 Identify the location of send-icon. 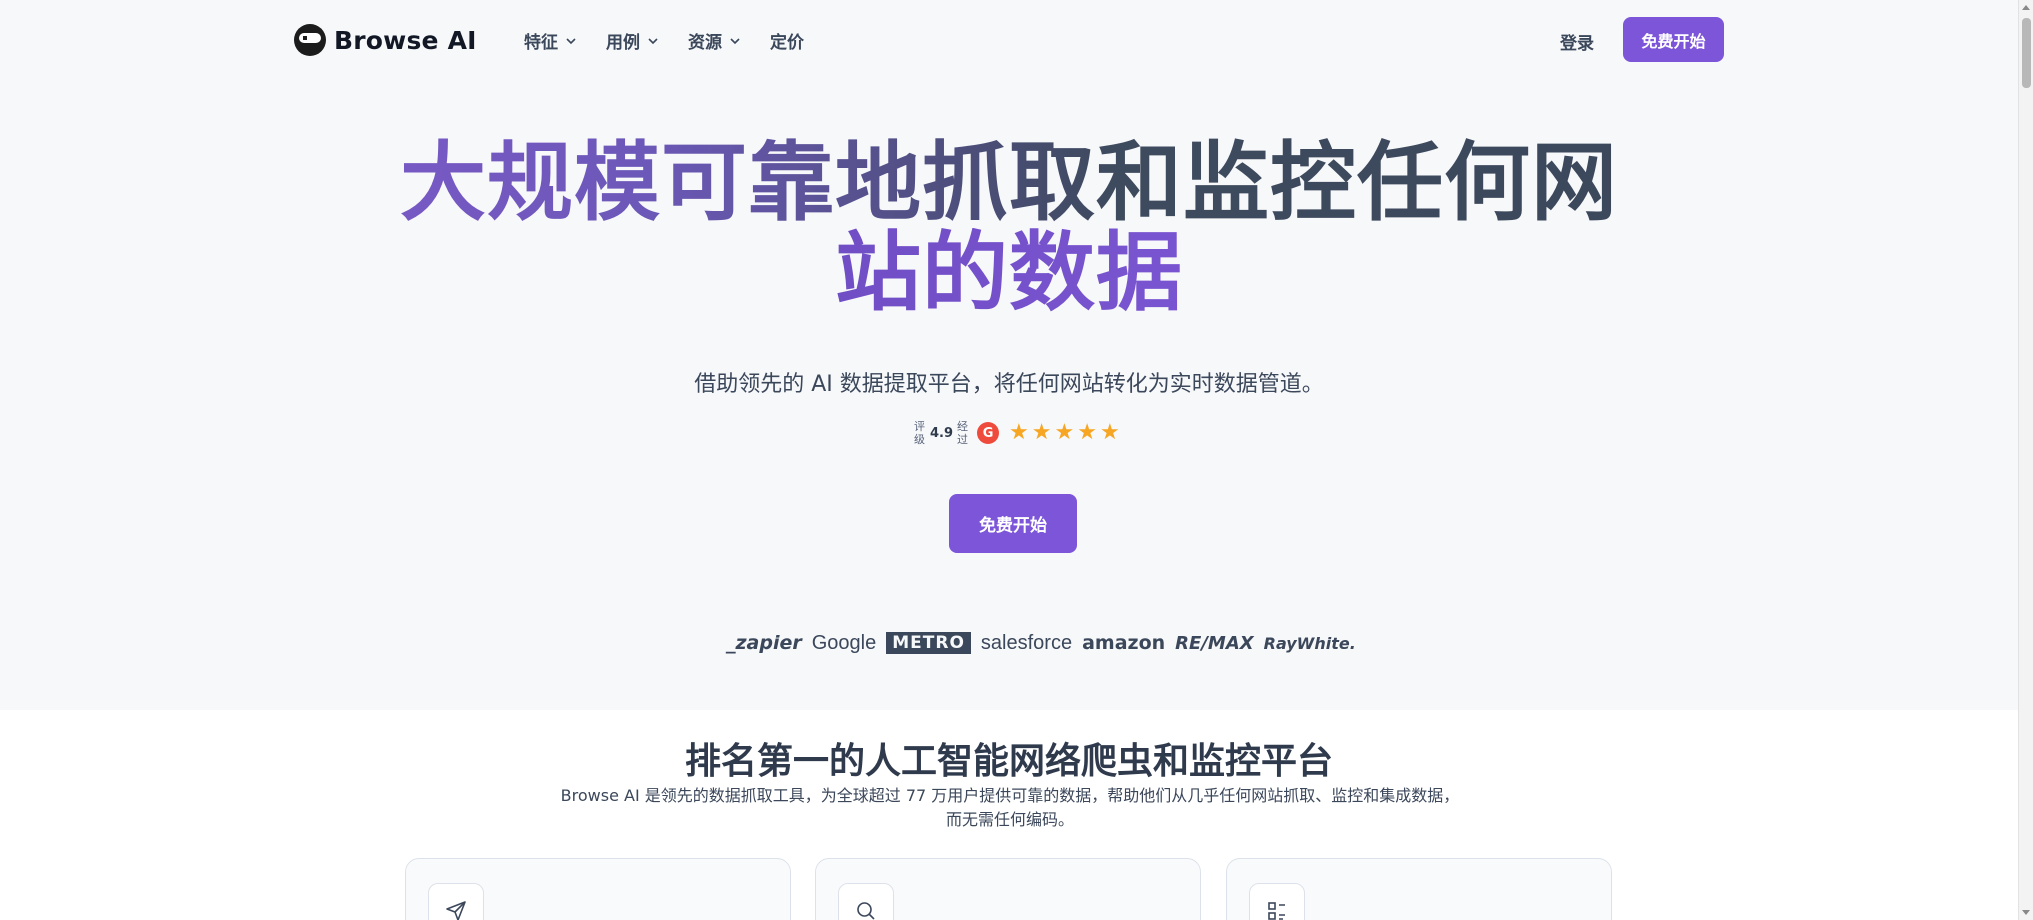
(456, 910).